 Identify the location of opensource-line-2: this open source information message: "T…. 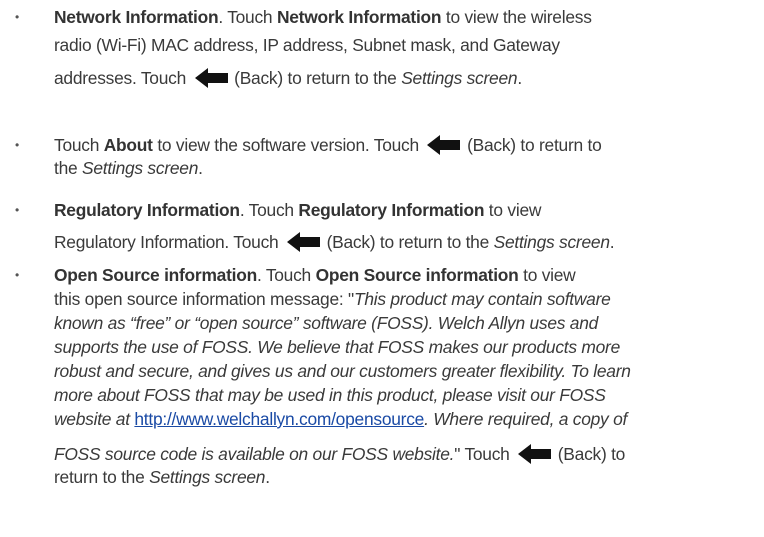
(332, 299).